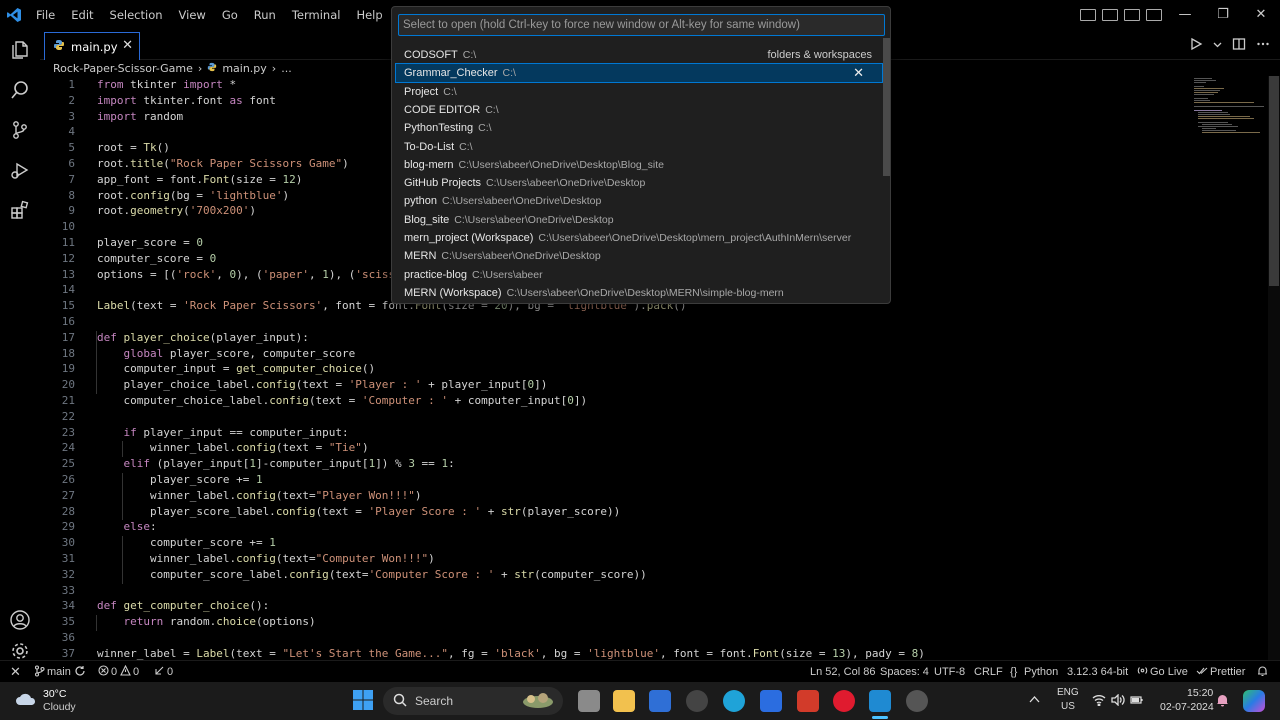  What do you see at coordinates (1185, 15) in the screenshot?
I see `minimize-button: —` at bounding box center [1185, 15].